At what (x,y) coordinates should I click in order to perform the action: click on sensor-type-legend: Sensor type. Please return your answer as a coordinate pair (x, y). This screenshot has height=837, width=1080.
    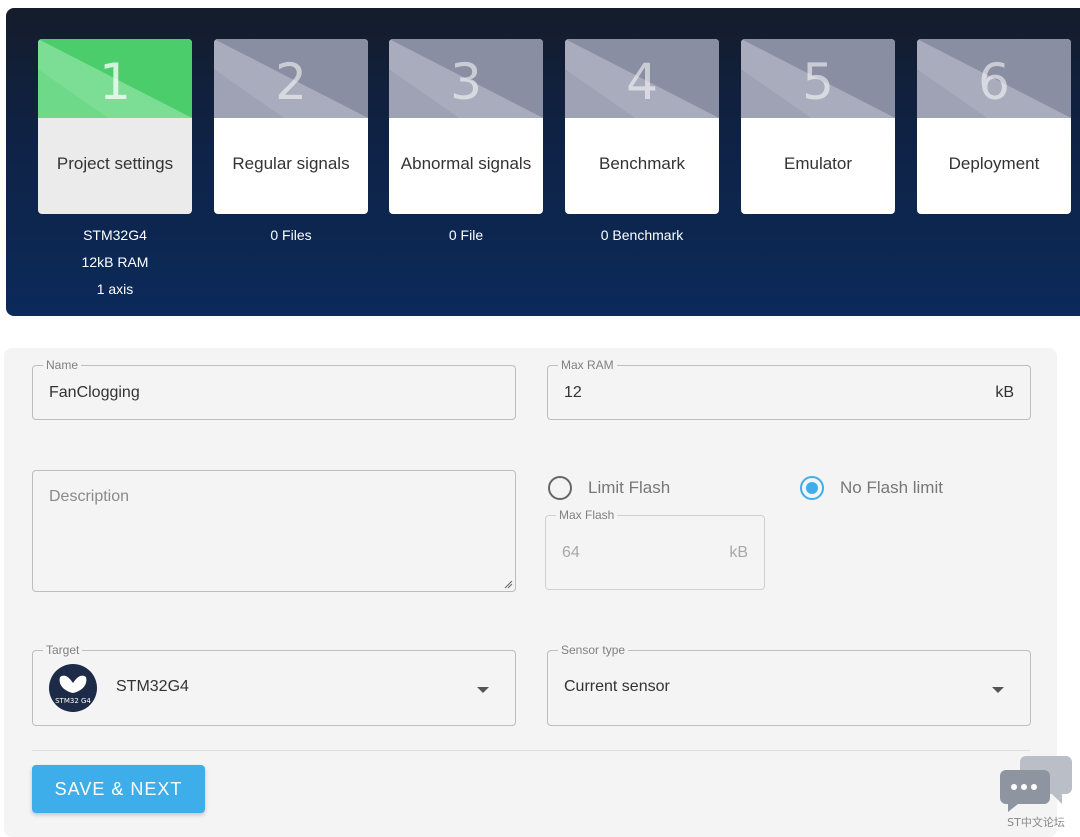
    Looking at the image, I should click on (593, 650).